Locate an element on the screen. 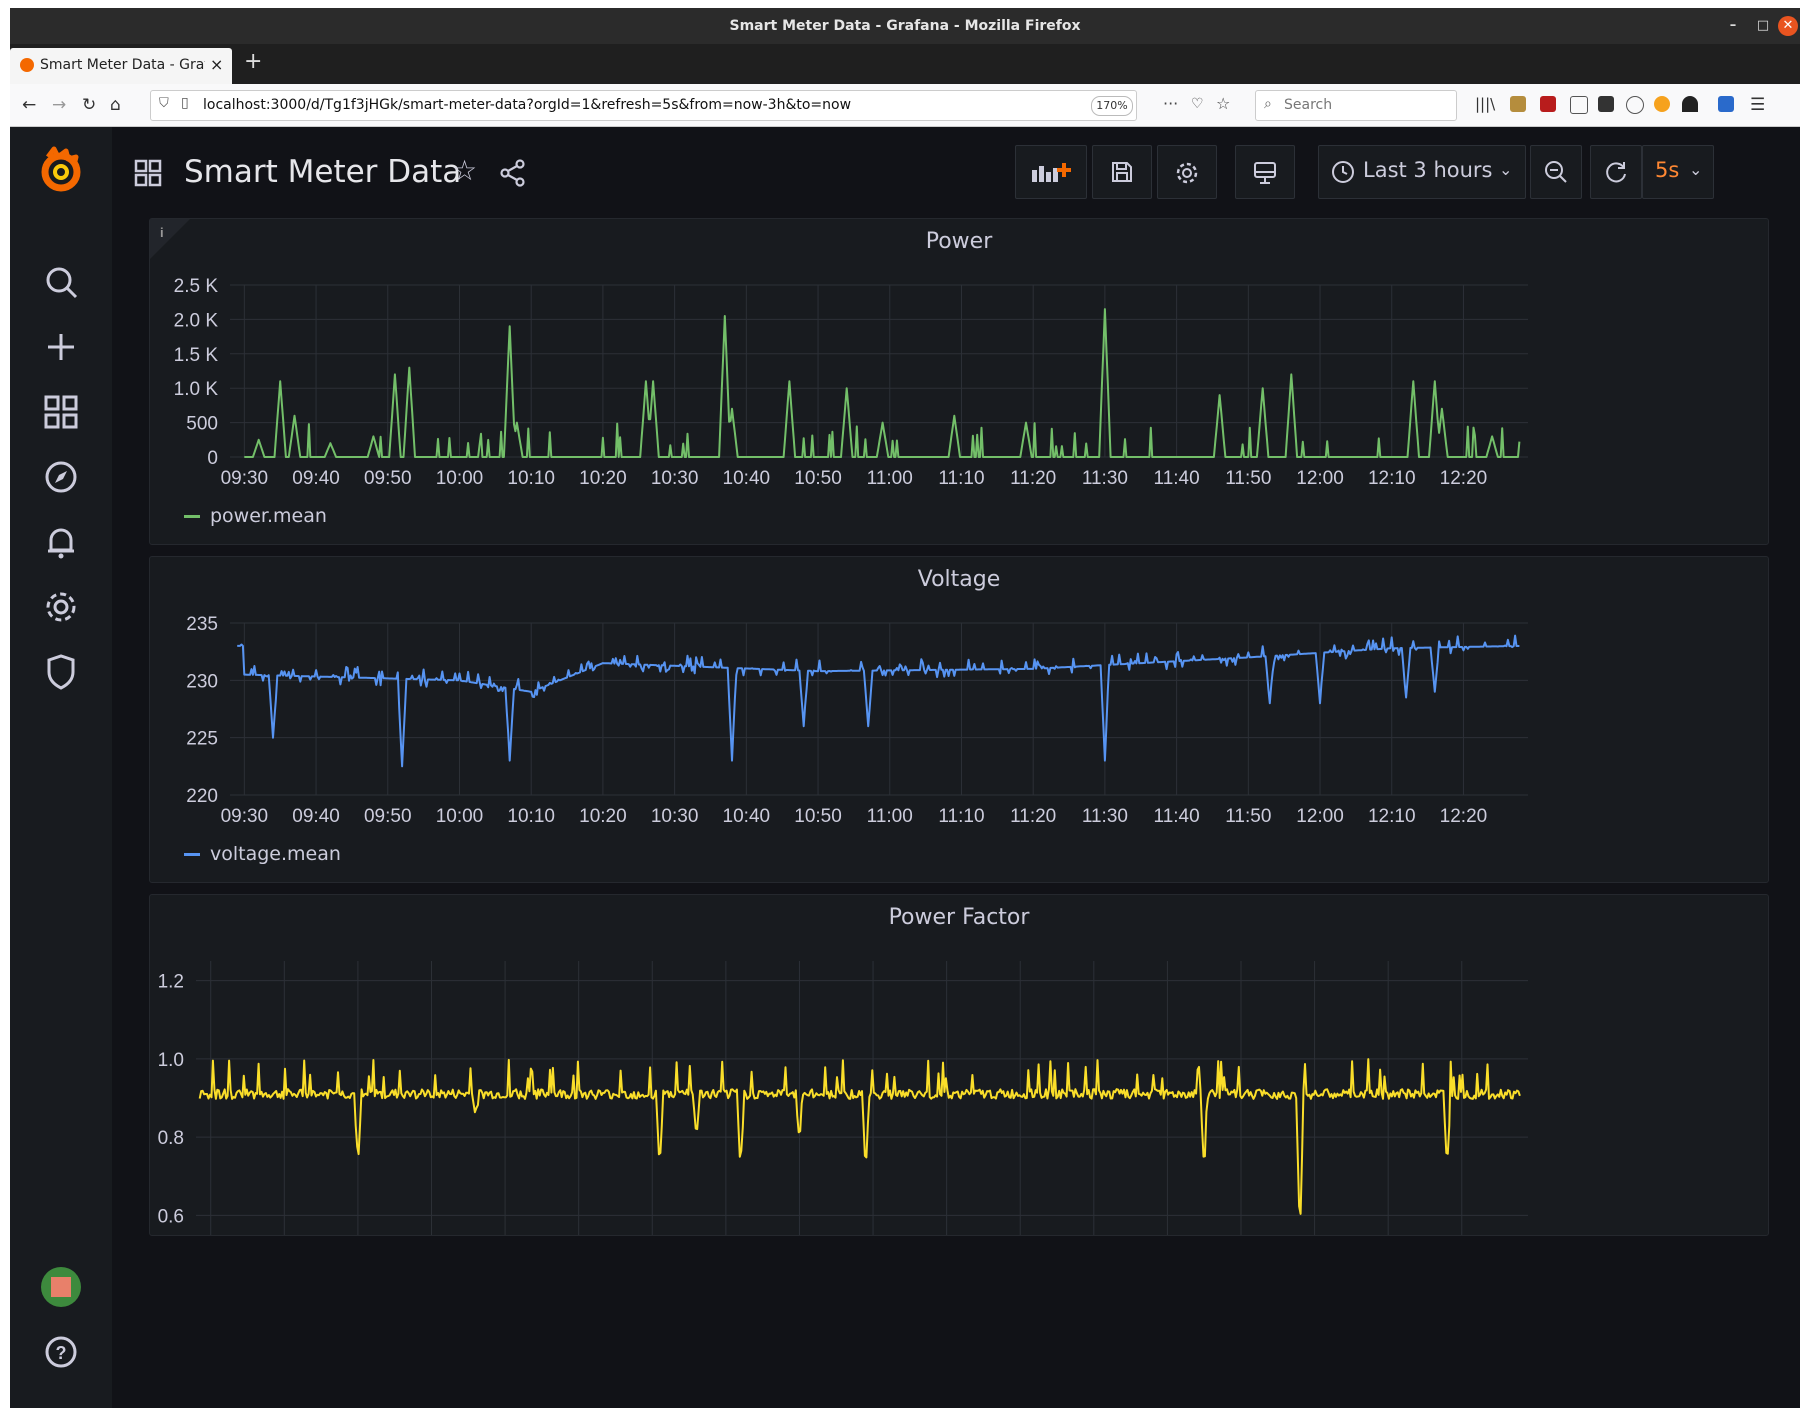  grafana-side-menu: ? is located at coordinates (61, 767).